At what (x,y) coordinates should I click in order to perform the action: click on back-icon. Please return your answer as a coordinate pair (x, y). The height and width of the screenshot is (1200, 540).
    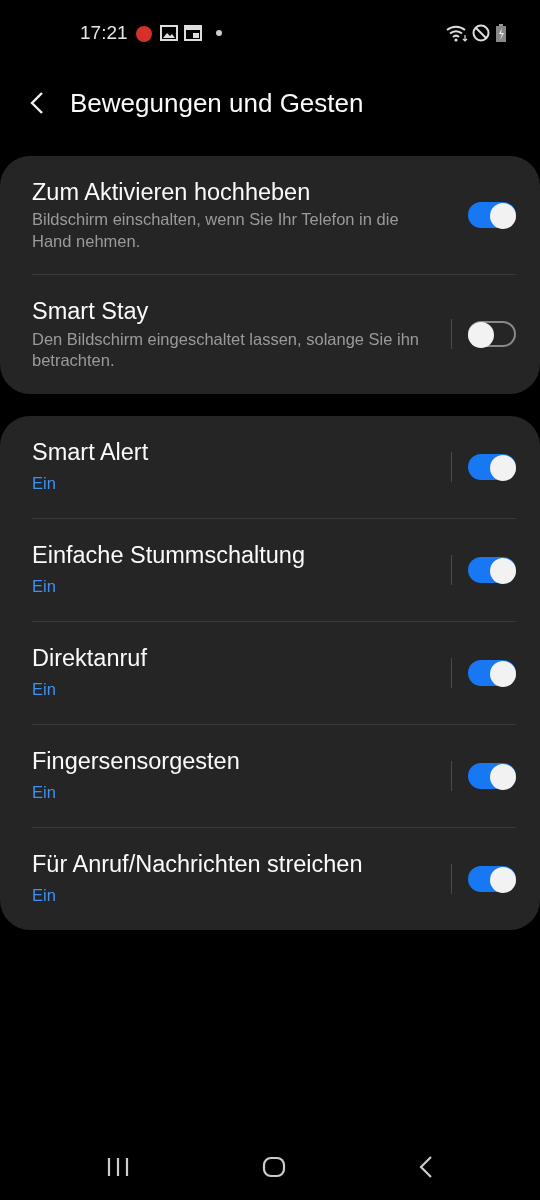
    Looking at the image, I should click on (426, 1167).